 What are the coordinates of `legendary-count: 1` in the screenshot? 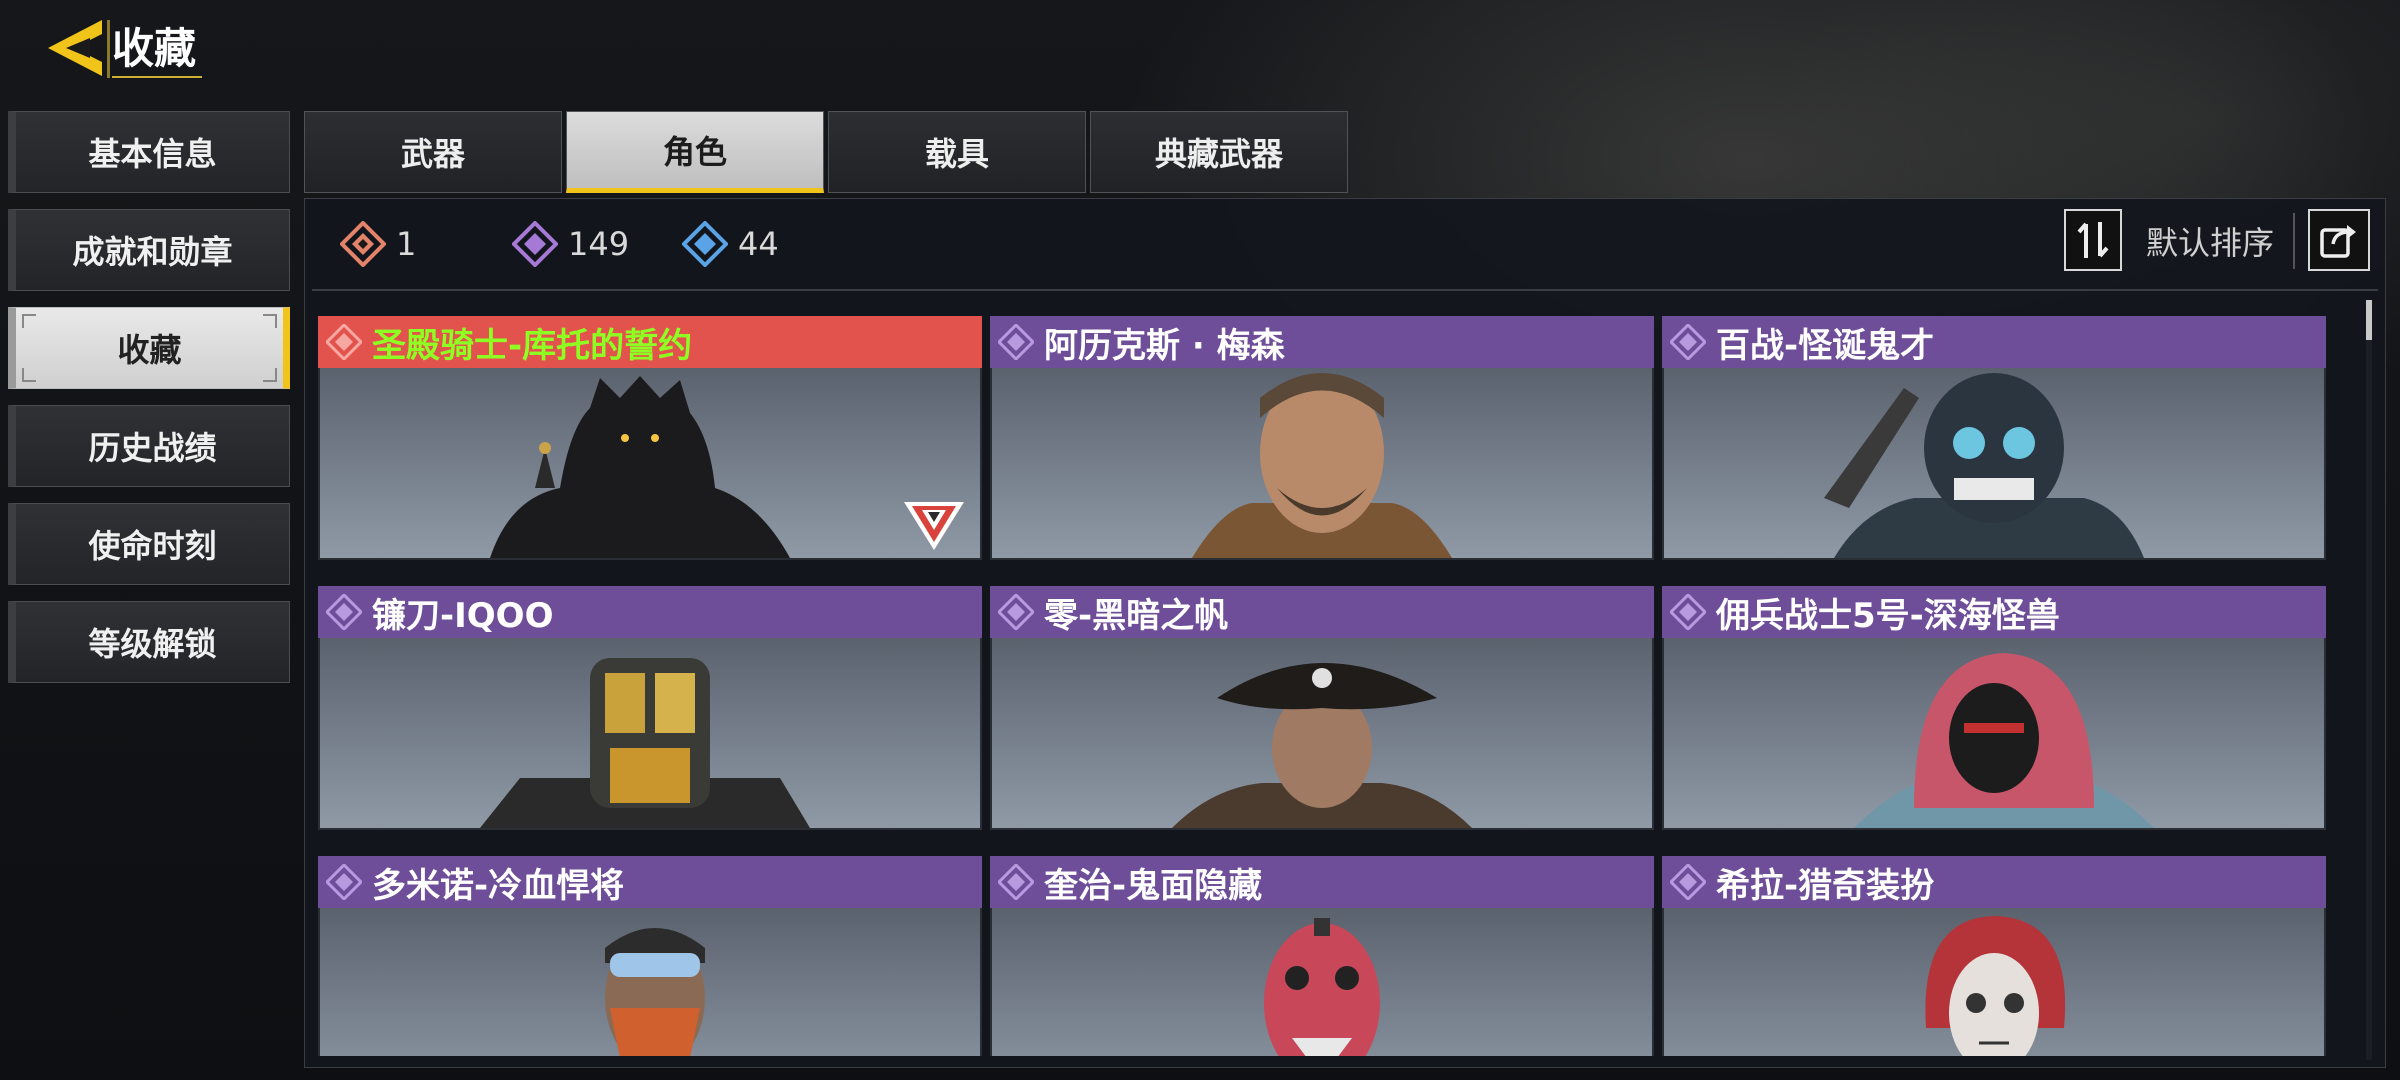 It's located at (378, 244).